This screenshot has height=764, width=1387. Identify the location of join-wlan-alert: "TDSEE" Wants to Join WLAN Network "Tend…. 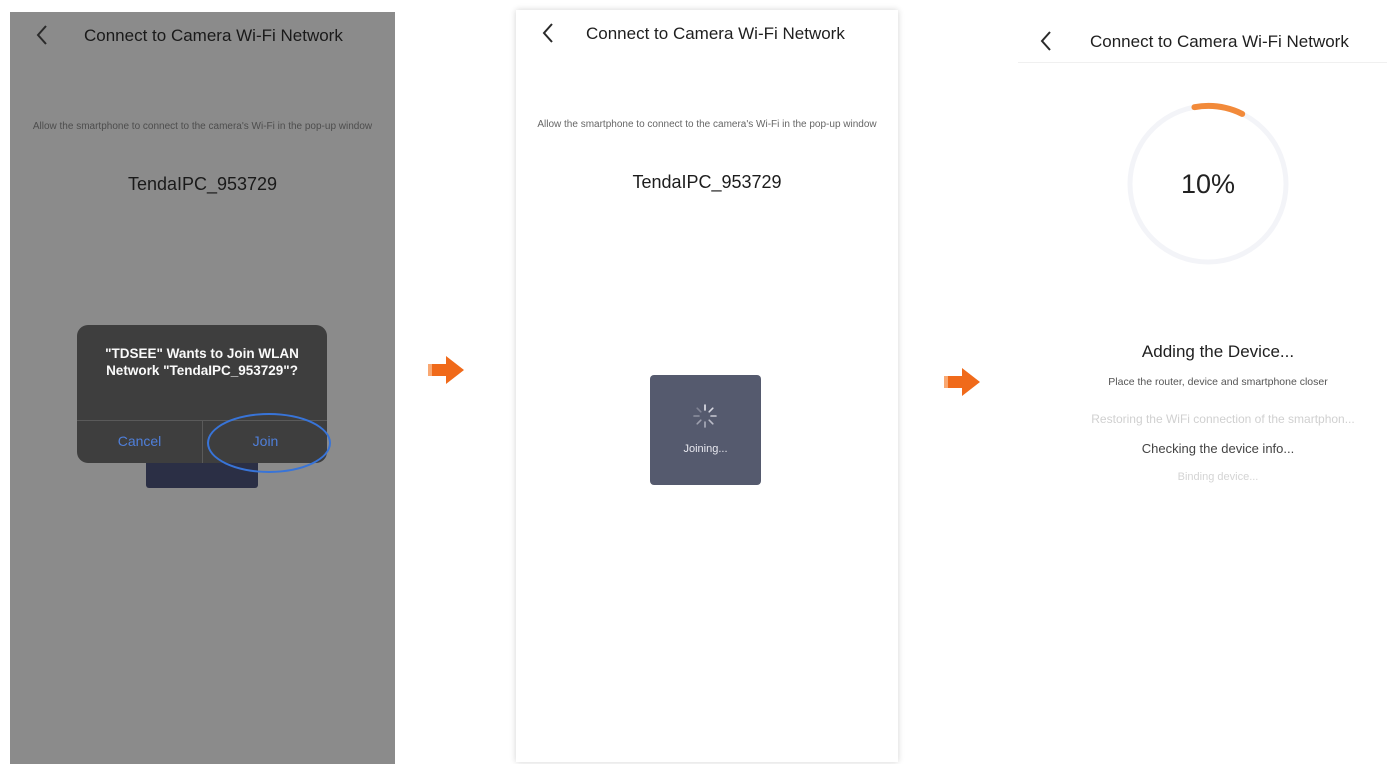
(204, 399).